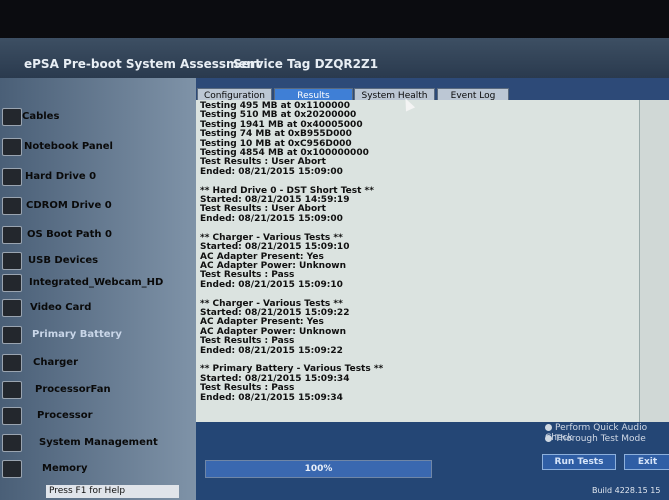 This screenshot has width=669, height=500. What do you see at coordinates (12, 283) in the screenshot?
I see `webcam-icon` at bounding box center [12, 283].